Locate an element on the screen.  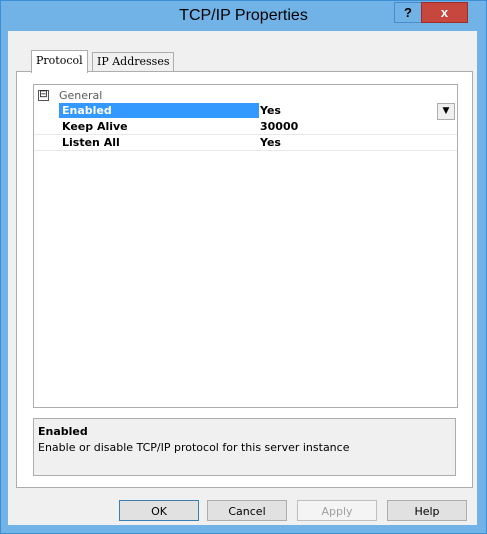
property-row-keep-alive: Keep Alive 30000 is located at coordinates (245, 127).